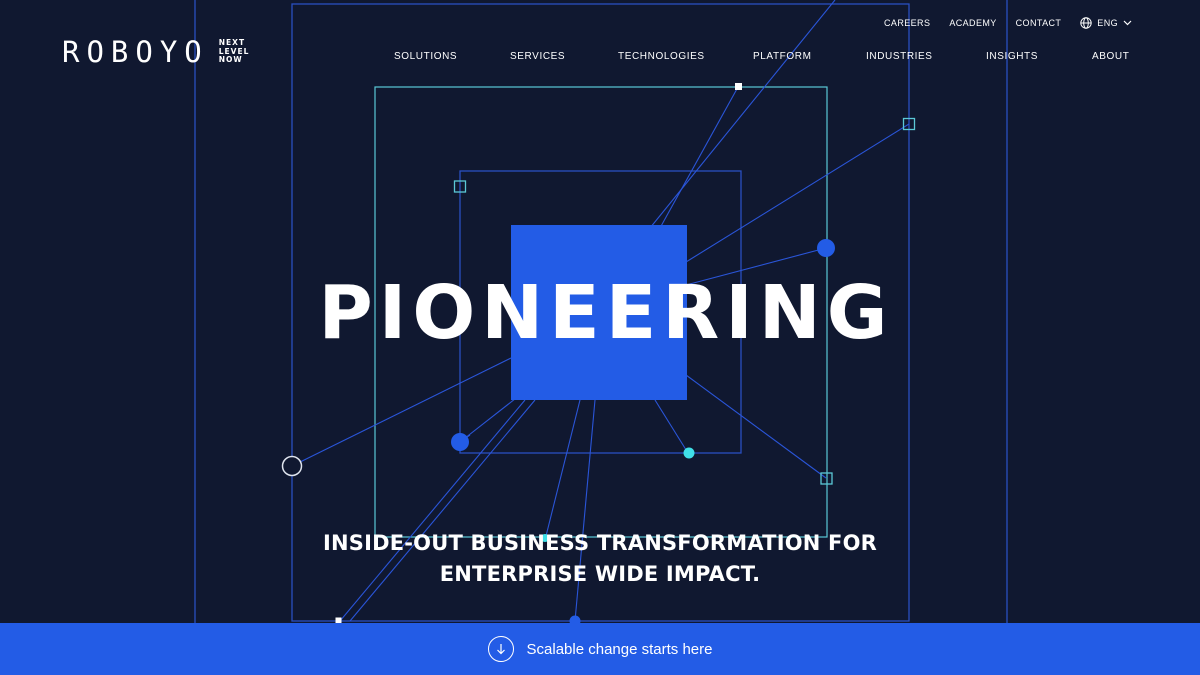 The height and width of the screenshot is (675, 1200). I want to click on scroll-cta-bar: Scalable change starts here, so click(600, 649).